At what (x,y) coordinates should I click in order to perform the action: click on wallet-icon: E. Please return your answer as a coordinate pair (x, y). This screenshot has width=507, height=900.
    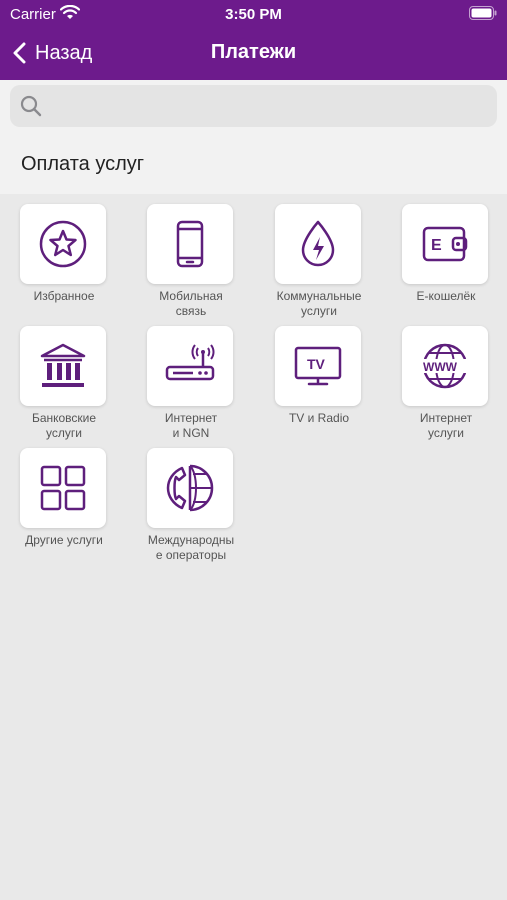
    Looking at the image, I should click on (445, 244).